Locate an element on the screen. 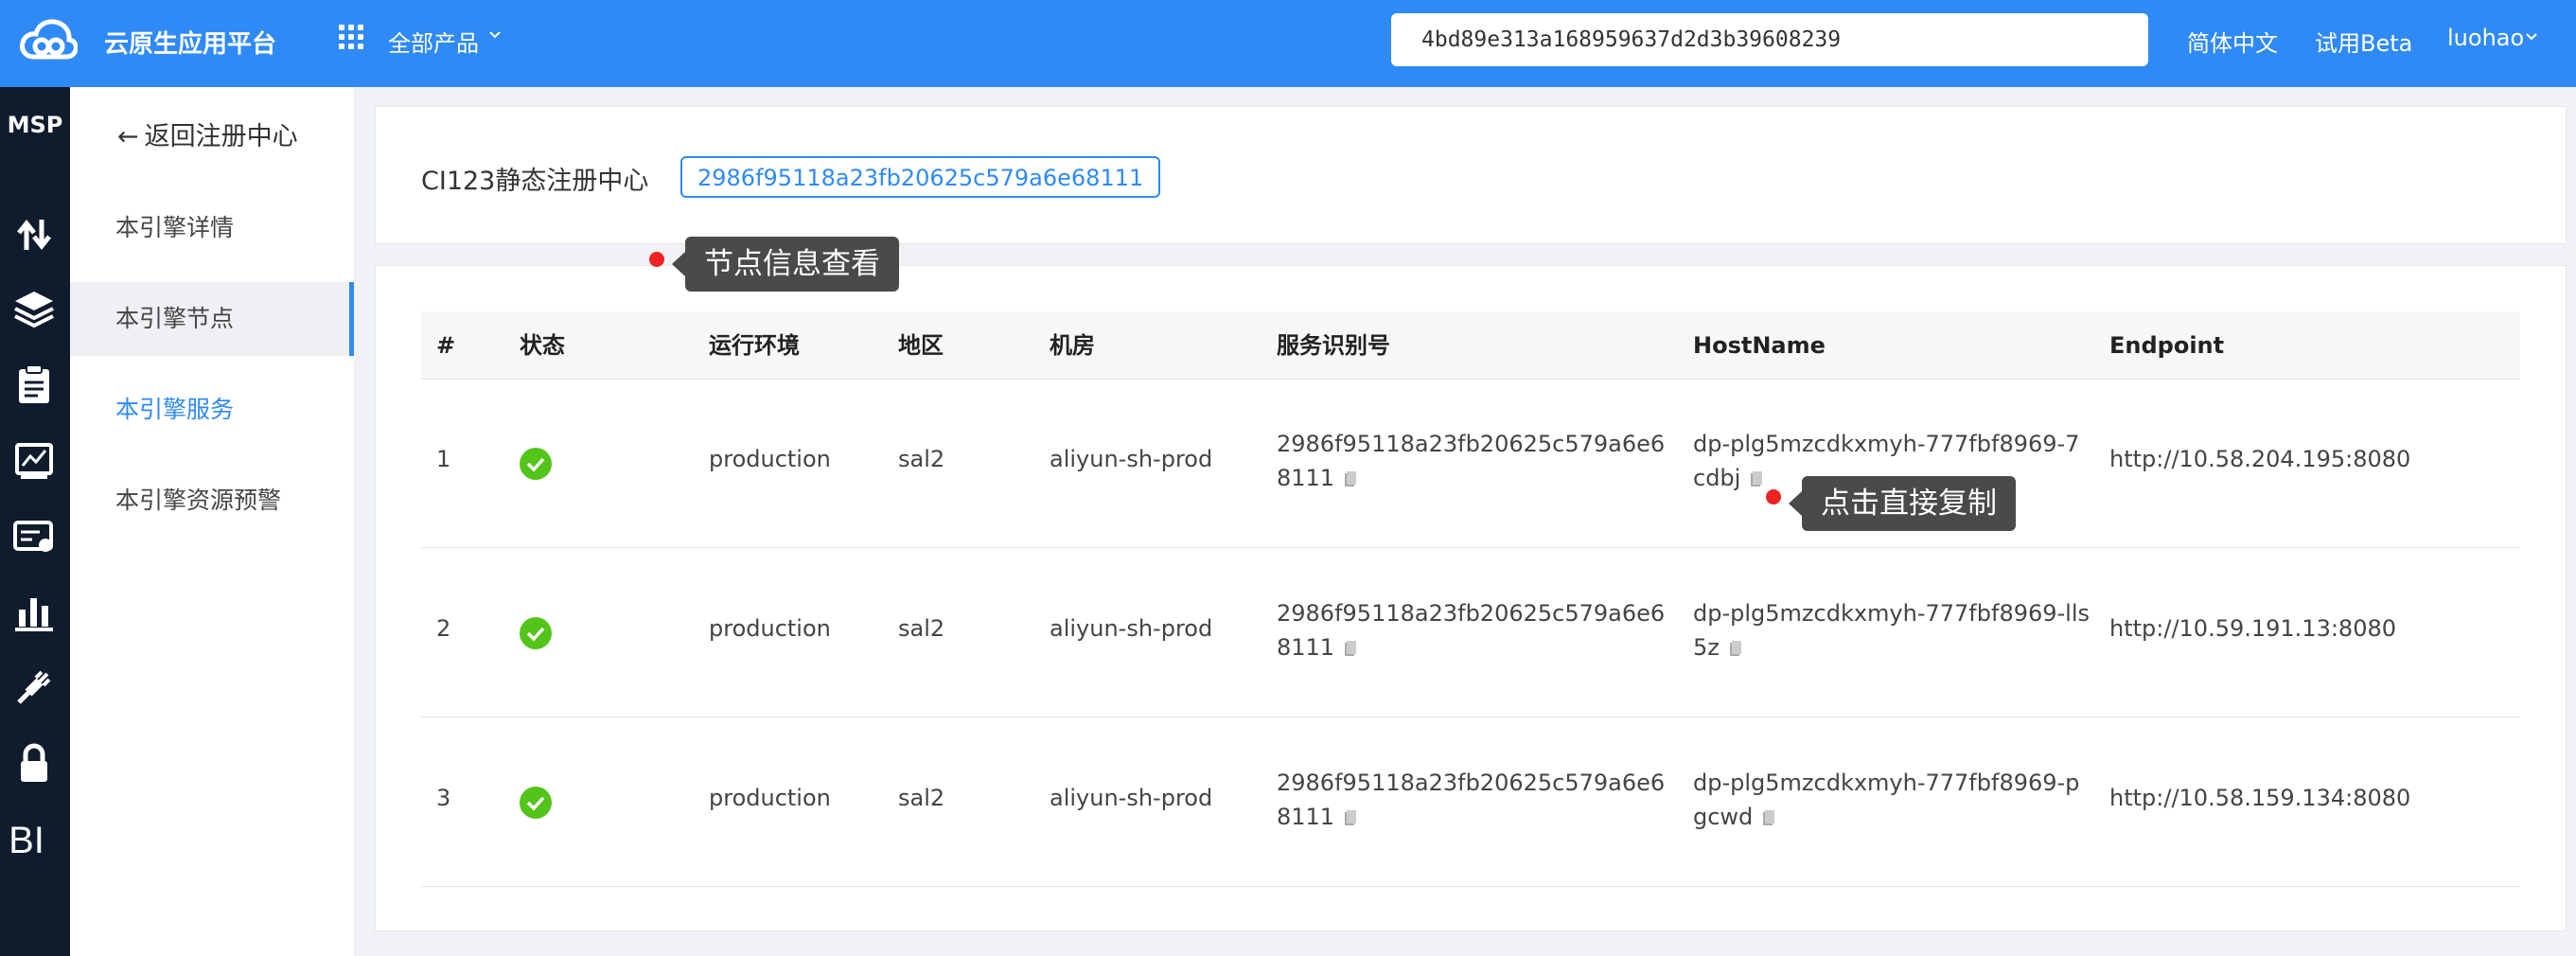 The height and width of the screenshot is (956, 2576). registry-id-tag: 2986f95118a23fb20625c579a6e68111 is located at coordinates (920, 177).